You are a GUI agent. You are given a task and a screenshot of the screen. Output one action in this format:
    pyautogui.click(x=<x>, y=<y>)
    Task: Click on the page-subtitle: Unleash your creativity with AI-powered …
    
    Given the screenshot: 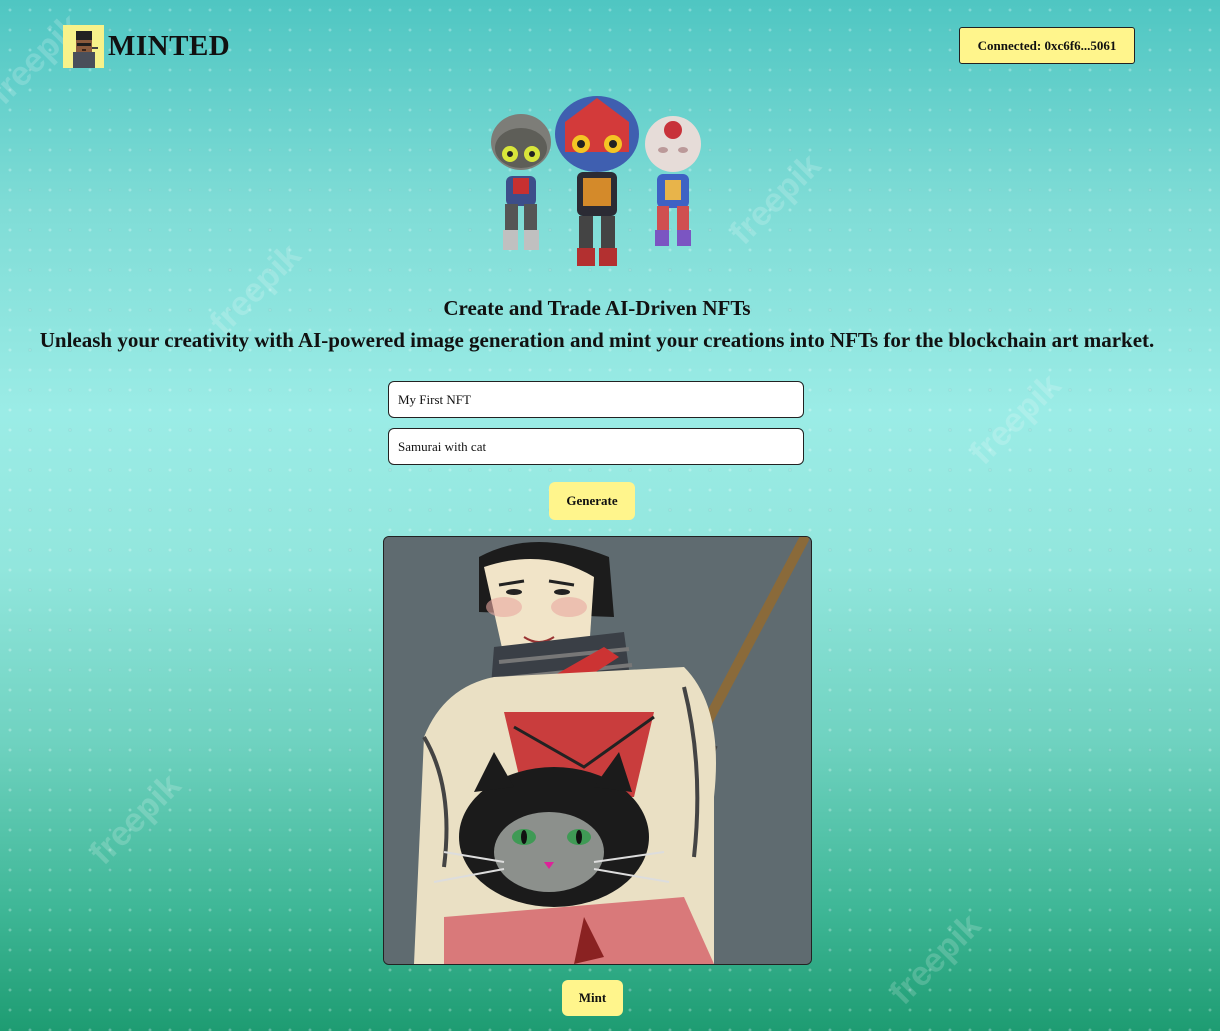 What is the action you would take?
    pyautogui.click(x=597, y=340)
    